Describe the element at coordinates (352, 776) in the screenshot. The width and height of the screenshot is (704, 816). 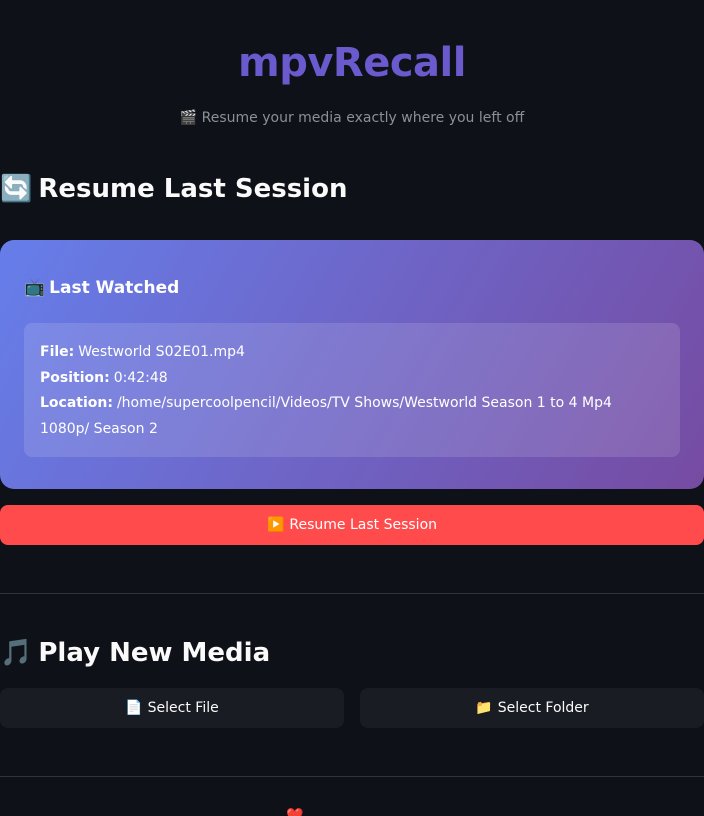
I see `footer-divider` at that location.